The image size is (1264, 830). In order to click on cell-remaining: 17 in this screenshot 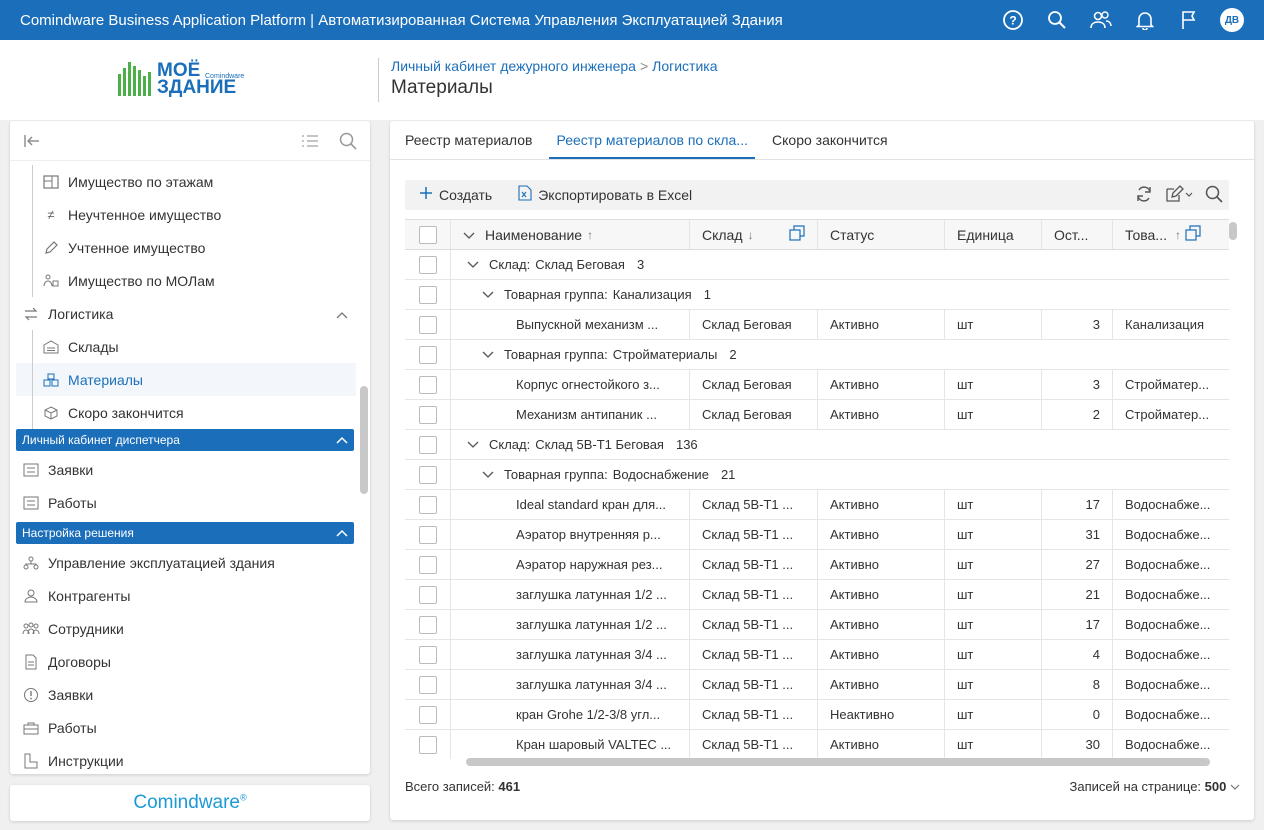, I will do `click(1077, 624)`.